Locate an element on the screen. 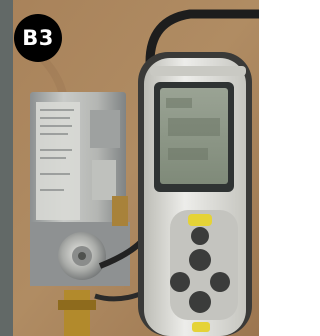 This screenshot has height=336, width=320. step-badge: B3 is located at coordinates (38, 38).